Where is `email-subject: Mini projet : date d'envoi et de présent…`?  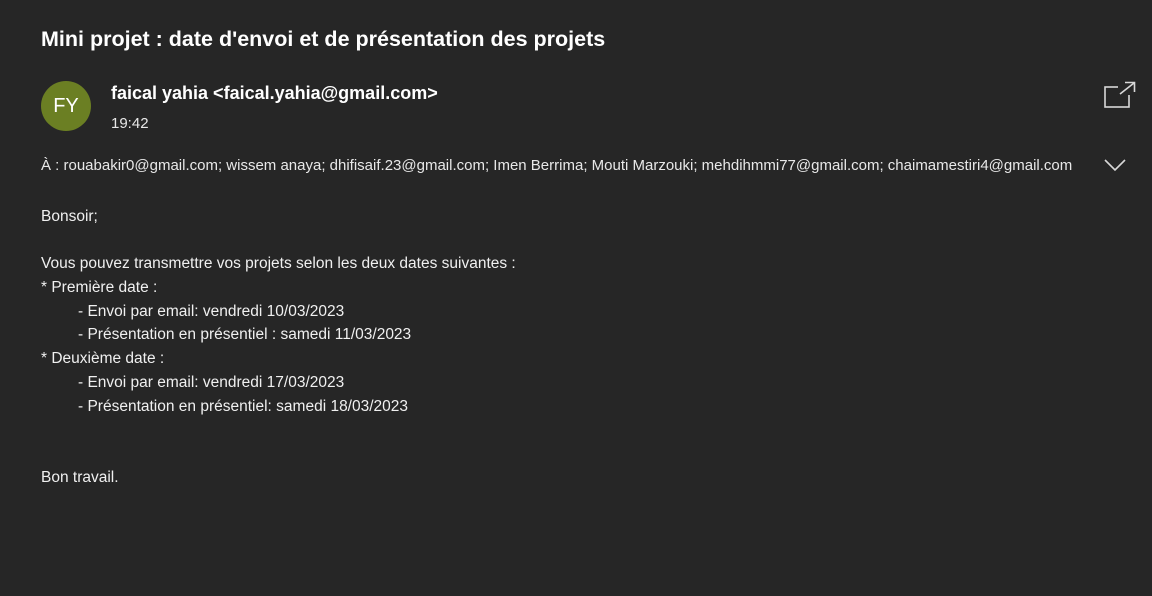
email-subject: Mini projet : date d'envoi et de présent… is located at coordinates (323, 39).